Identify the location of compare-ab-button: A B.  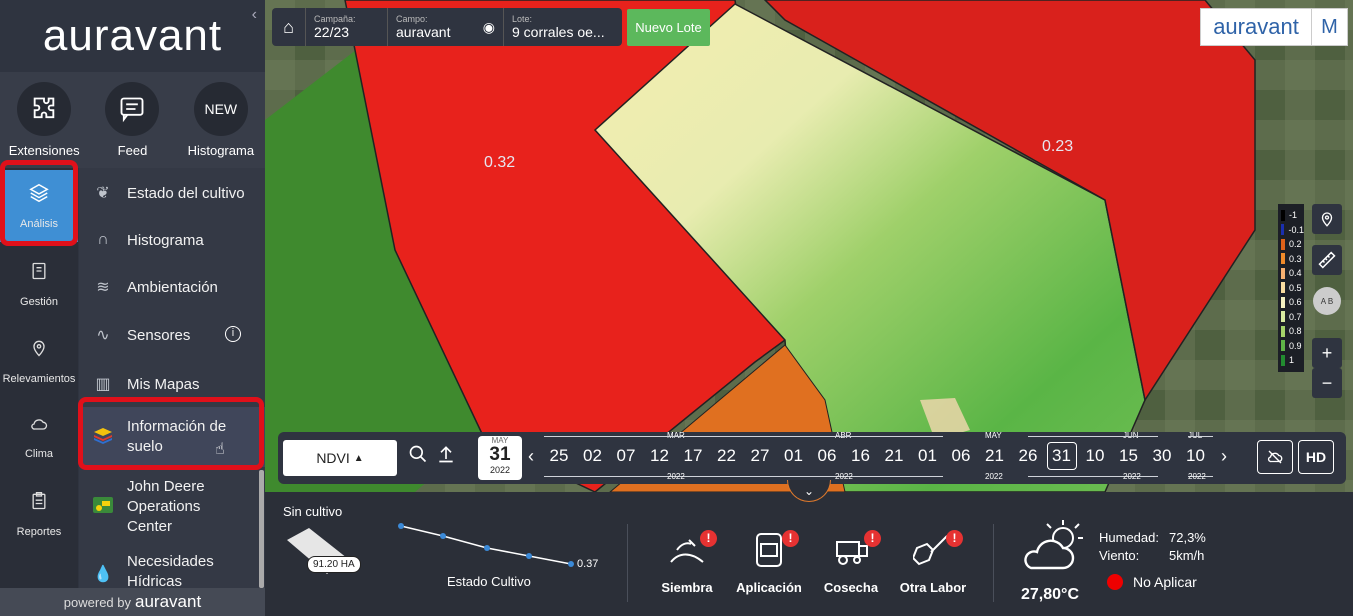
(1327, 301).